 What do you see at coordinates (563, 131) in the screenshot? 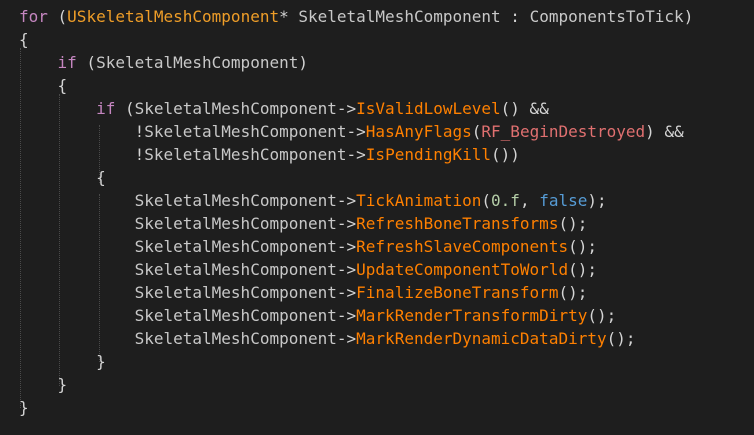
I see `code-token: RF_BeginDestroyed` at bounding box center [563, 131].